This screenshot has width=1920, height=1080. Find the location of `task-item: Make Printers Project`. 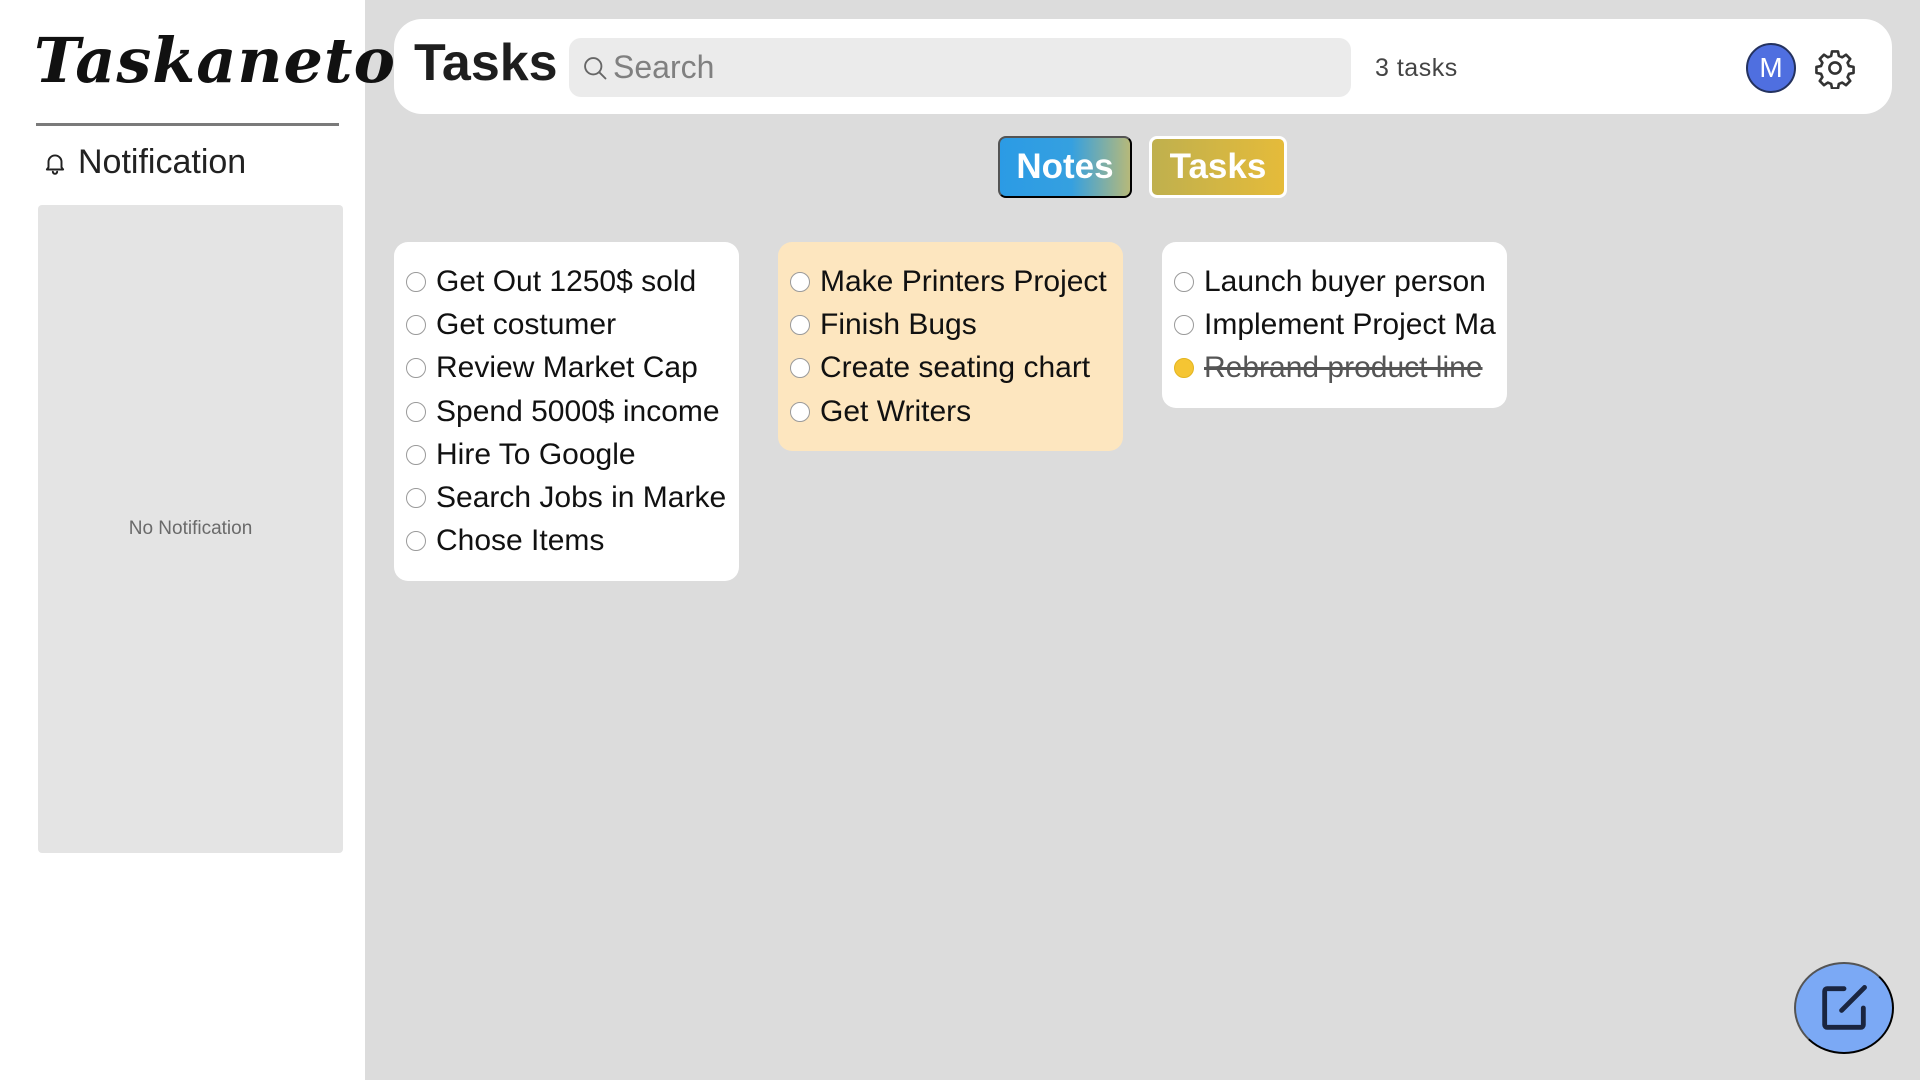

task-item: Make Printers Project is located at coordinates (951, 281).